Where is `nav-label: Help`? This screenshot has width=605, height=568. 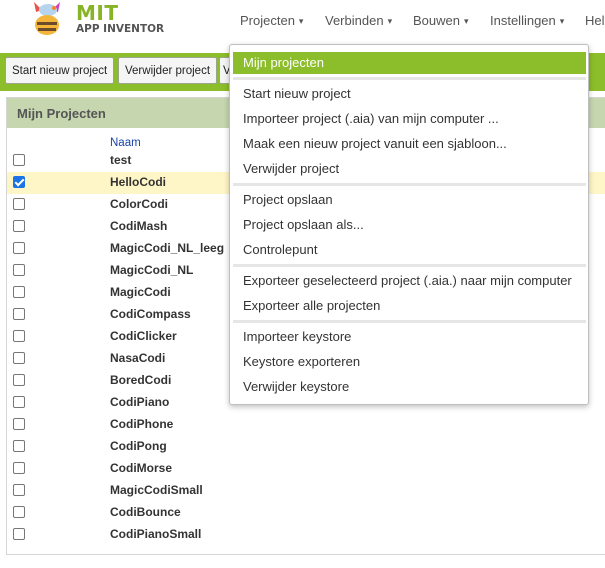
nav-label: Help is located at coordinates (595, 20).